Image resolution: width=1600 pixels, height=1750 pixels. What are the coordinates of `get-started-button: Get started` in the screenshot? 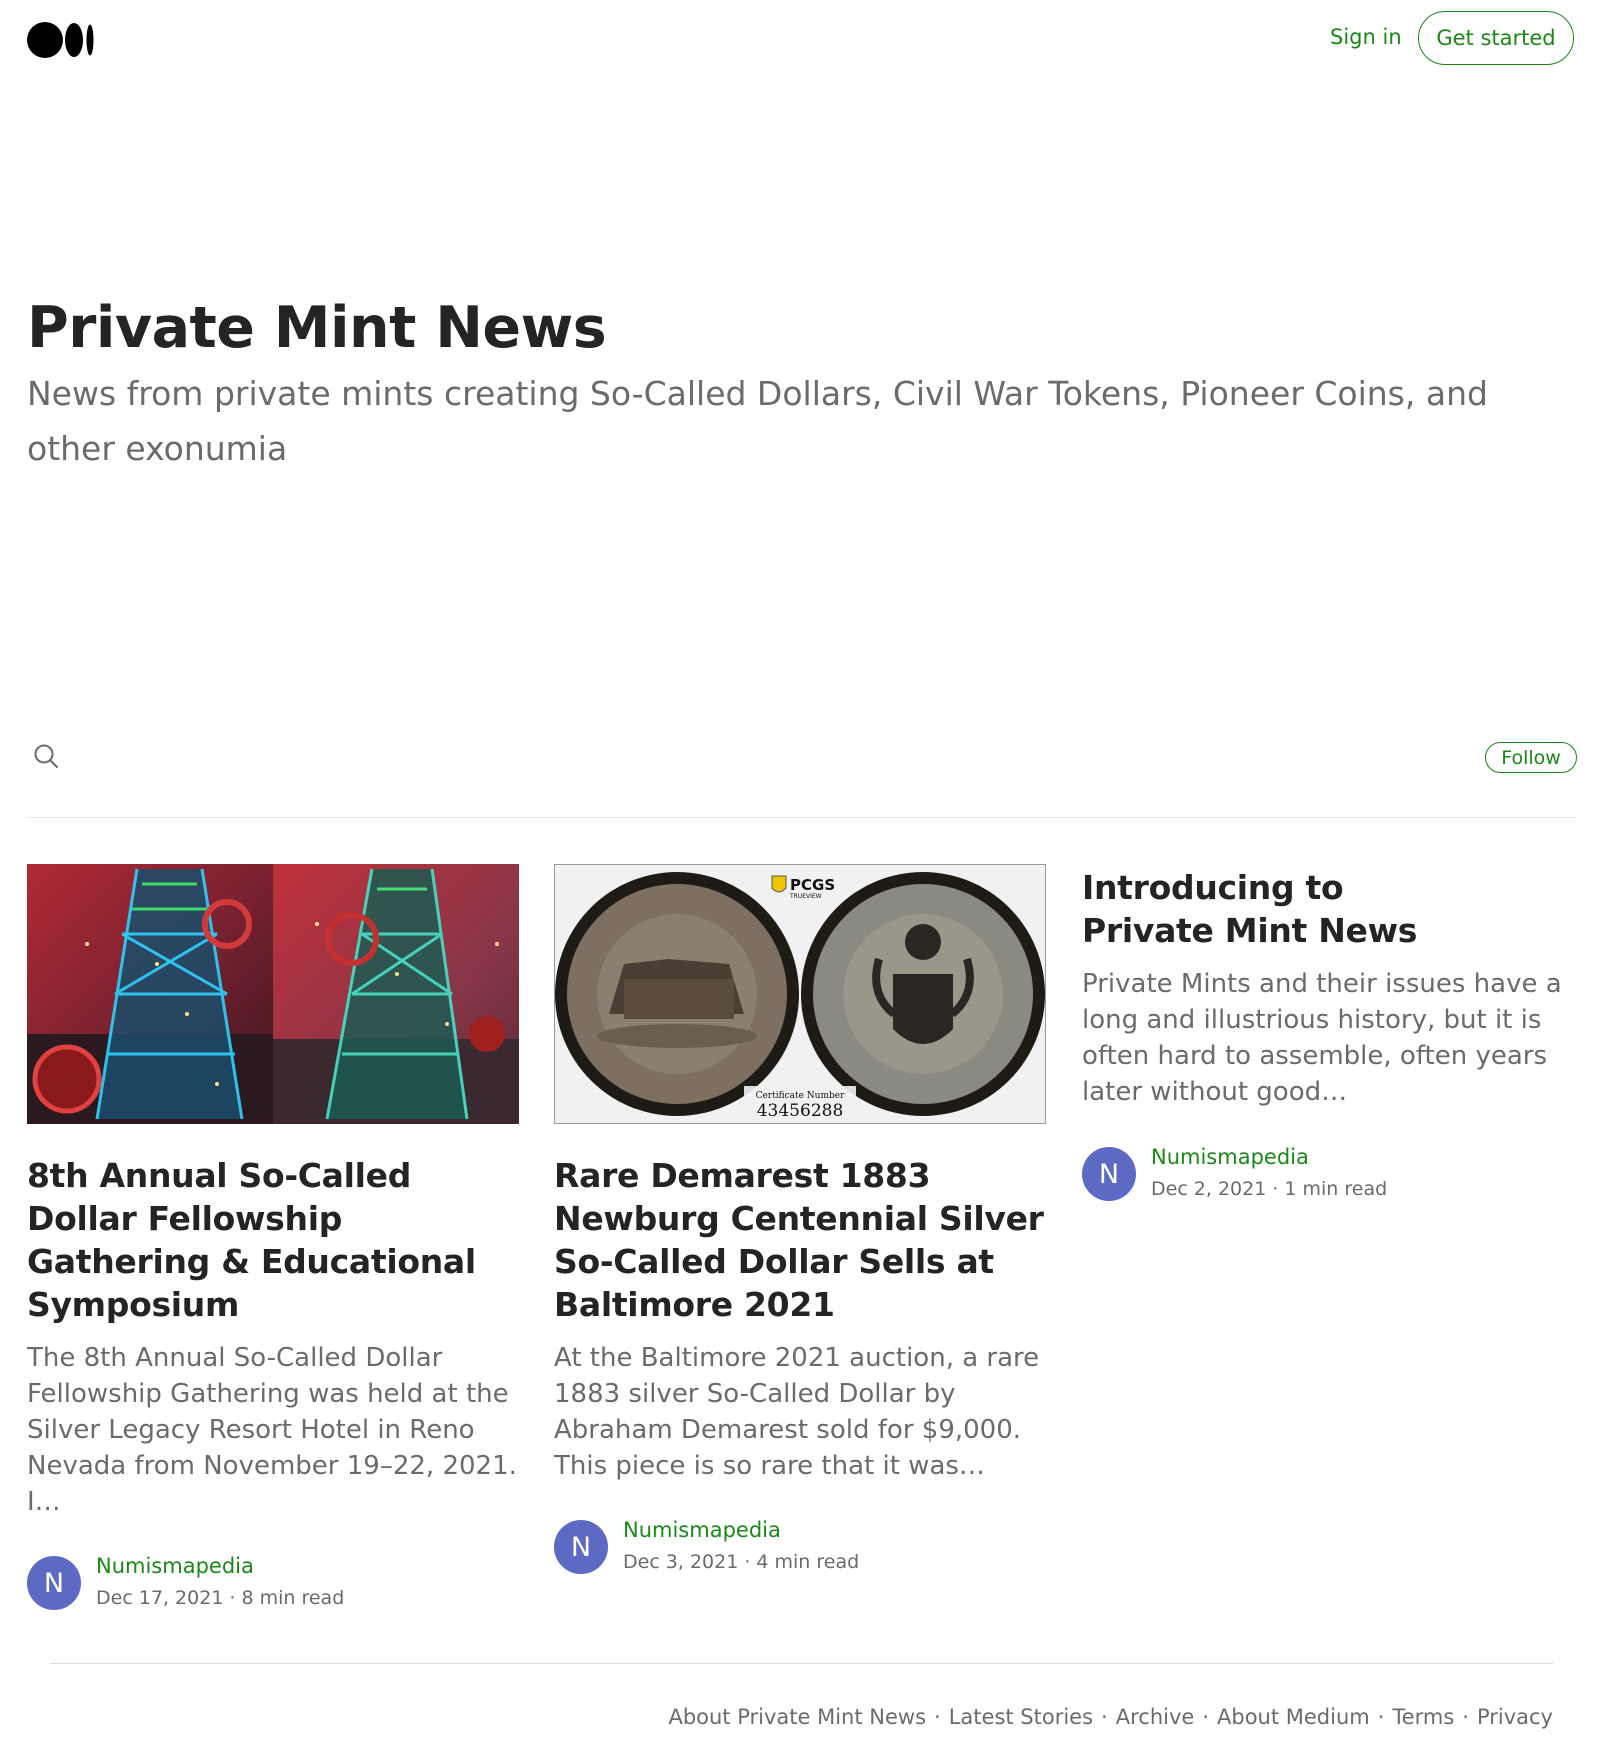 It's located at (1496, 38).